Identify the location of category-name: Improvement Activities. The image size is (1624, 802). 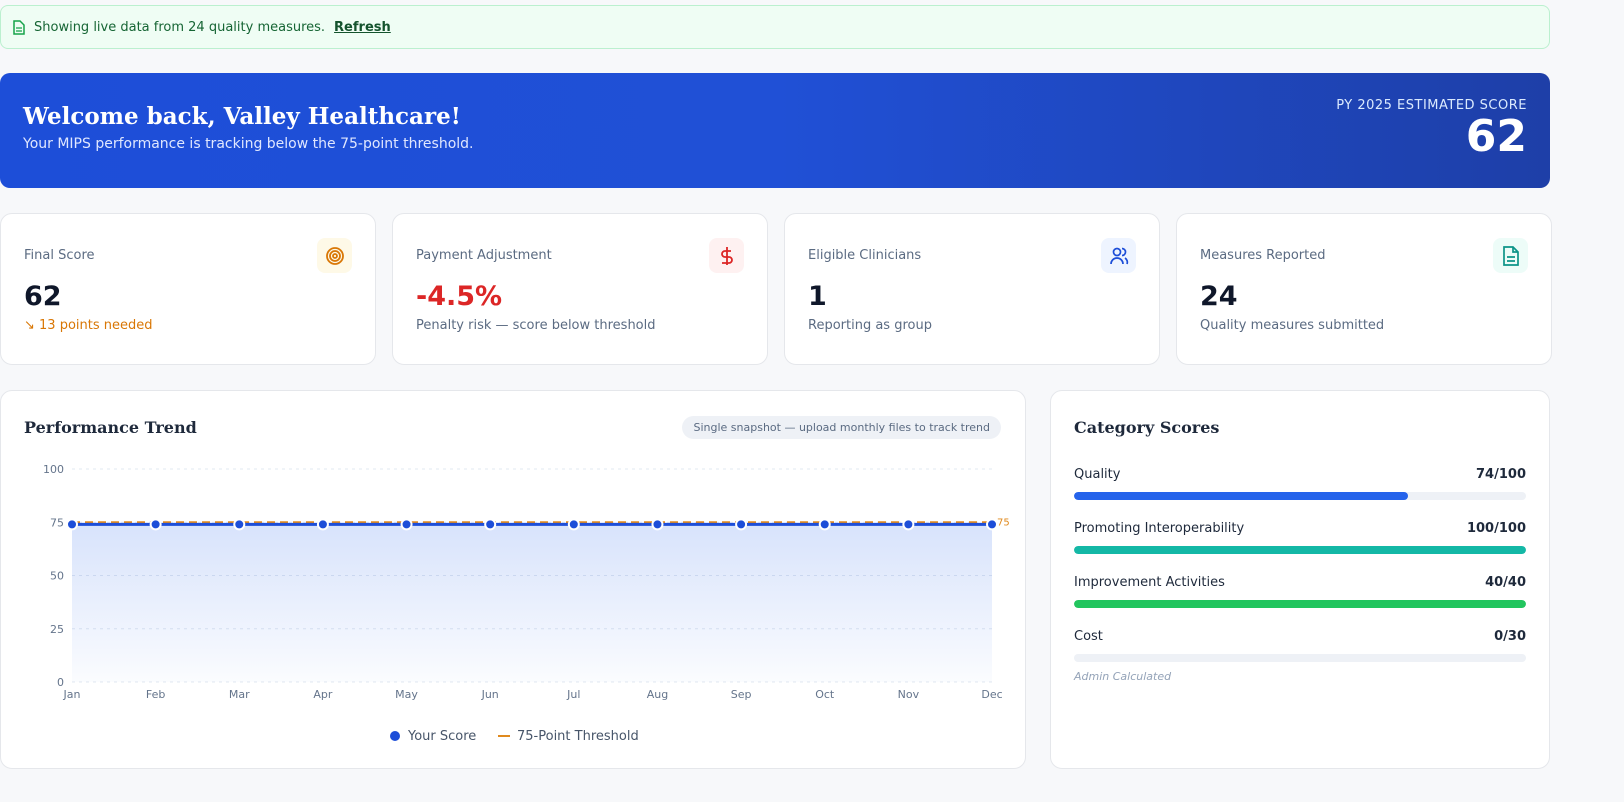
(1149, 582).